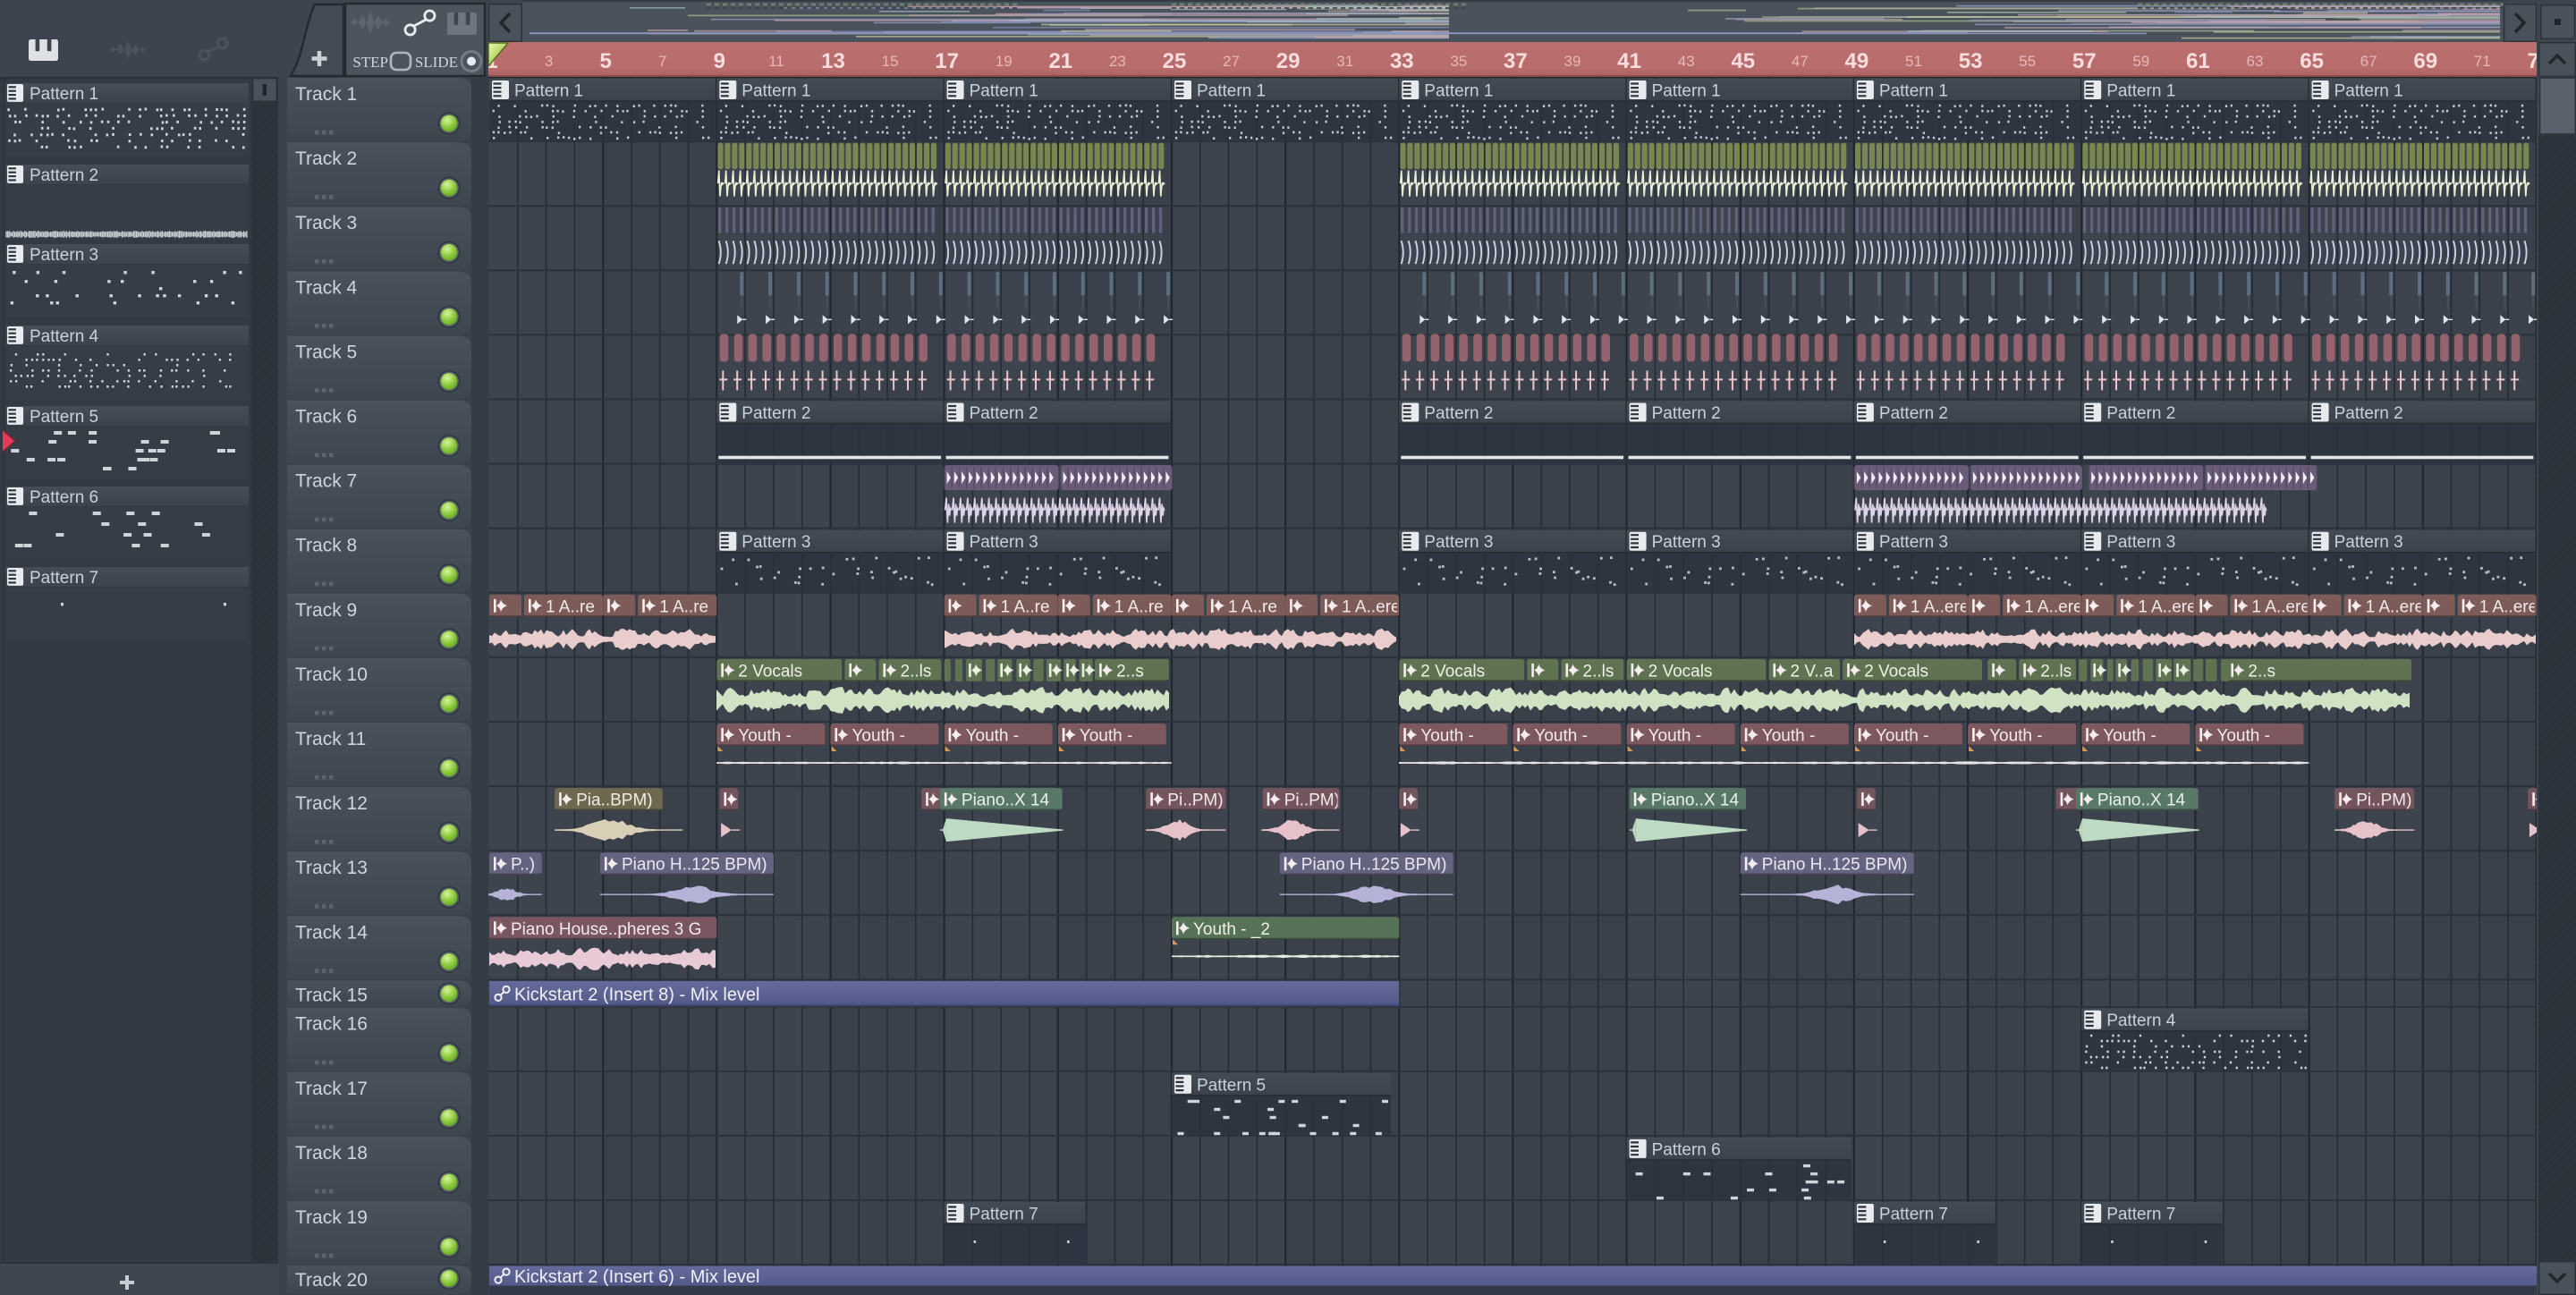 Image resolution: width=2576 pixels, height=1295 pixels. I want to click on svg-text: Track 19, so click(331, 1217).